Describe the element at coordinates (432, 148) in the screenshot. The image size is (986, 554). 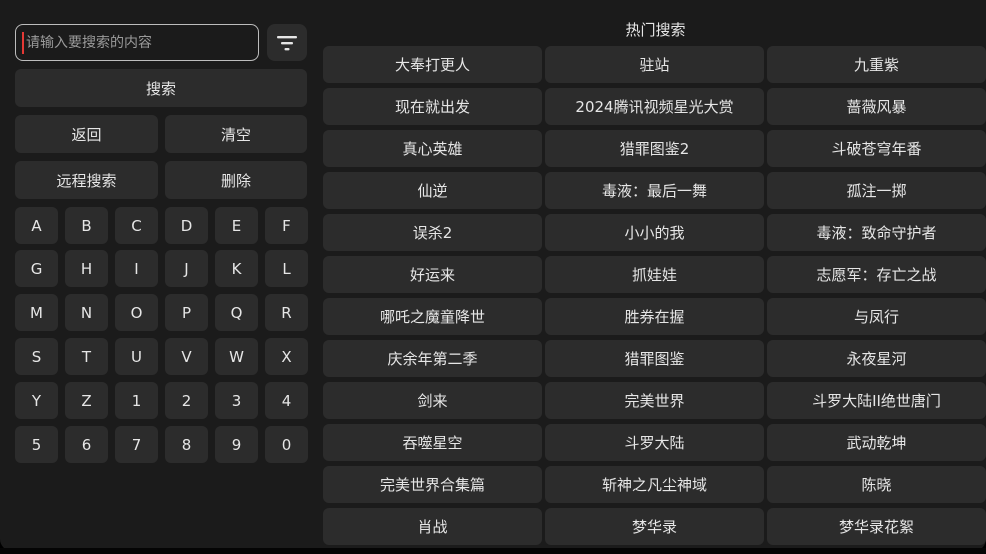
I see `hot-search-item: 真心英雄` at that location.